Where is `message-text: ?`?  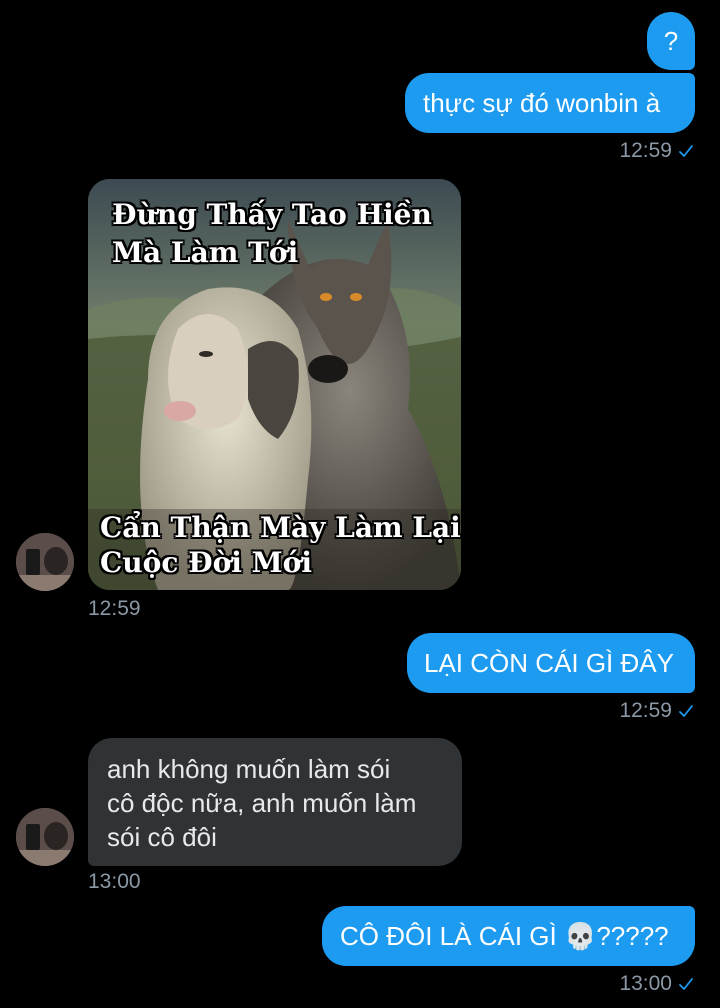
message-text: ? is located at coordinates (671, 41).